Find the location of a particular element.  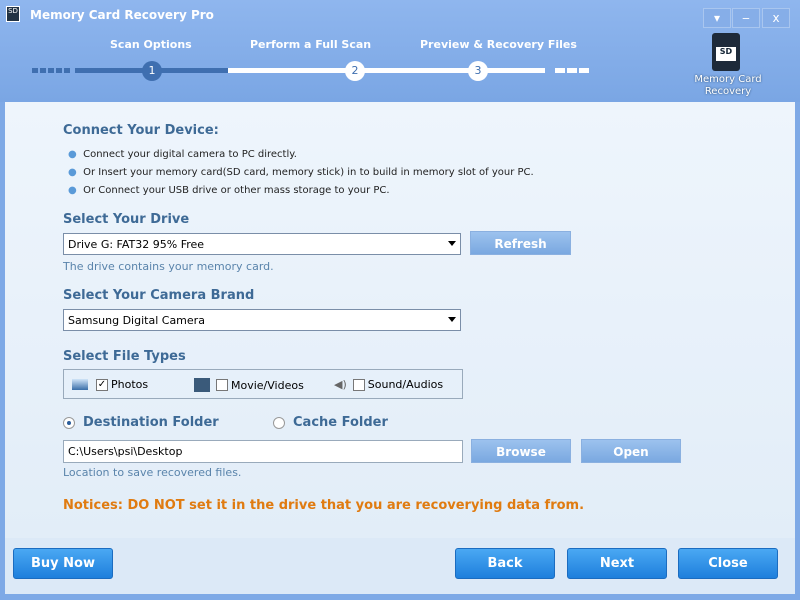

image-icon is located at coordinates (80, 384).